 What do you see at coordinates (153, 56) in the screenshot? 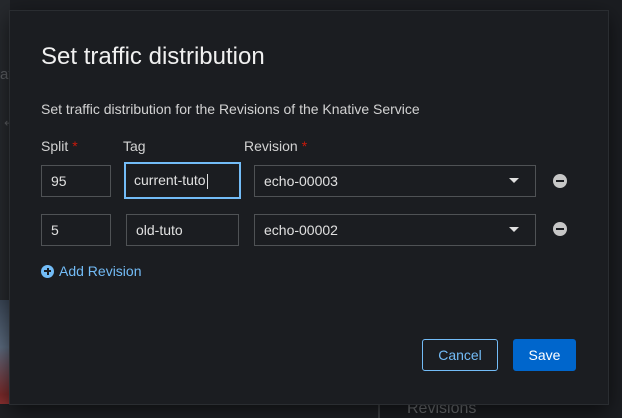
I see `modal-title: Set traffic distribution` at bounding box center [153, 56].